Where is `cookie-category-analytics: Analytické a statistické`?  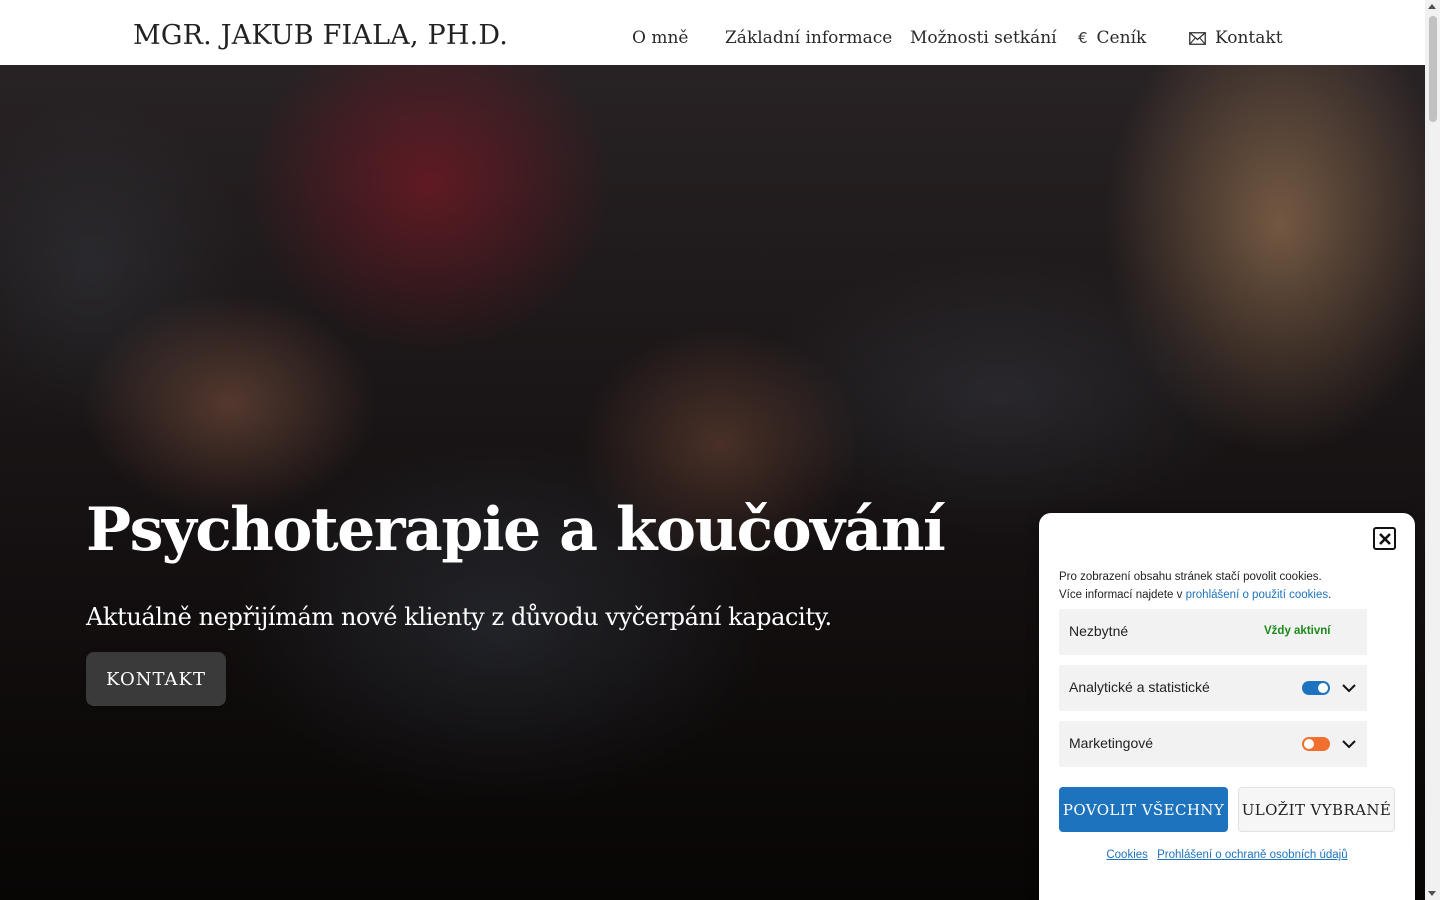
cookie-category-analytics: Analytické a statistické is located at coordinates (1213, 688).